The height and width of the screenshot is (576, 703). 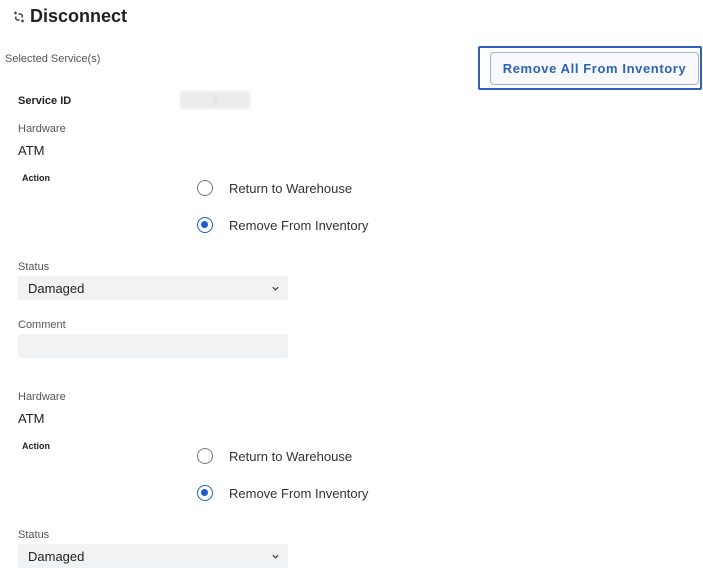 What do you see at coordinates (53, 59) in the screenshot?
I see `selected-services-label: Selected Service(s)` at bounding box center [53, 59].